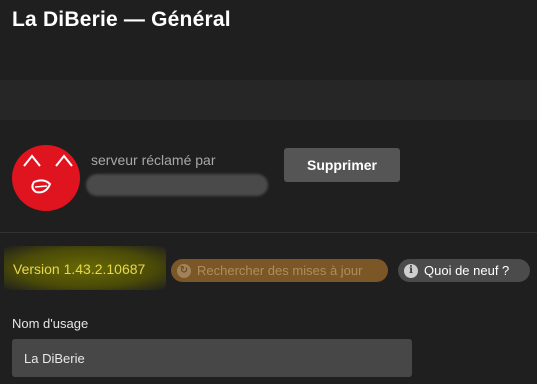 The width and height of the screenshot is (537, 384). I want to click on whats-new-button: i Quoi de neuf ?, so click(464, 270).